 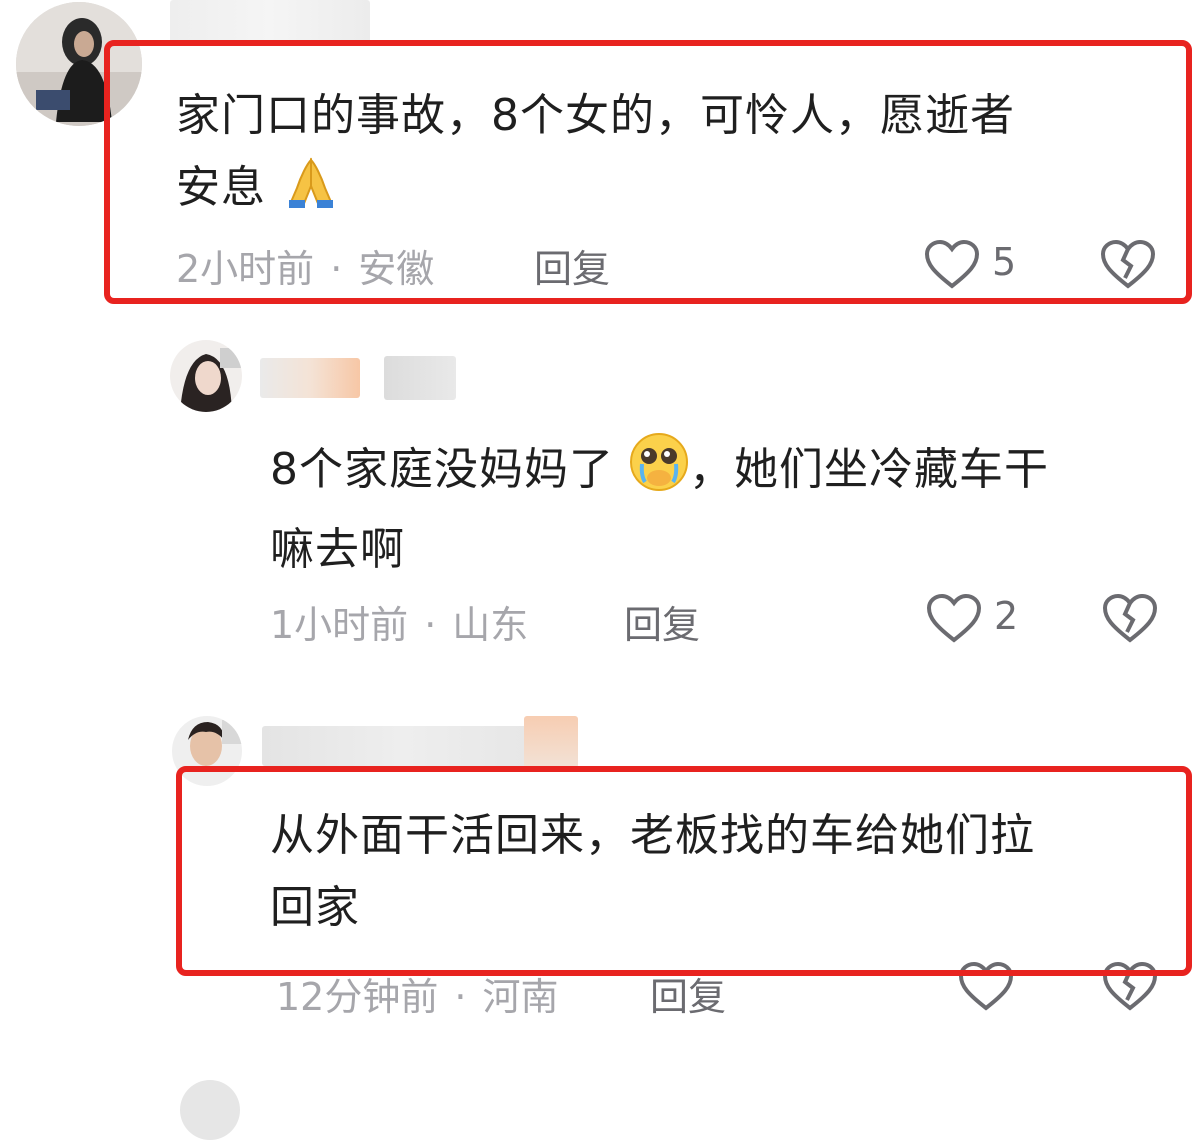 I want to click on comment-time: 12分钟前, so click(x=357, y=997).